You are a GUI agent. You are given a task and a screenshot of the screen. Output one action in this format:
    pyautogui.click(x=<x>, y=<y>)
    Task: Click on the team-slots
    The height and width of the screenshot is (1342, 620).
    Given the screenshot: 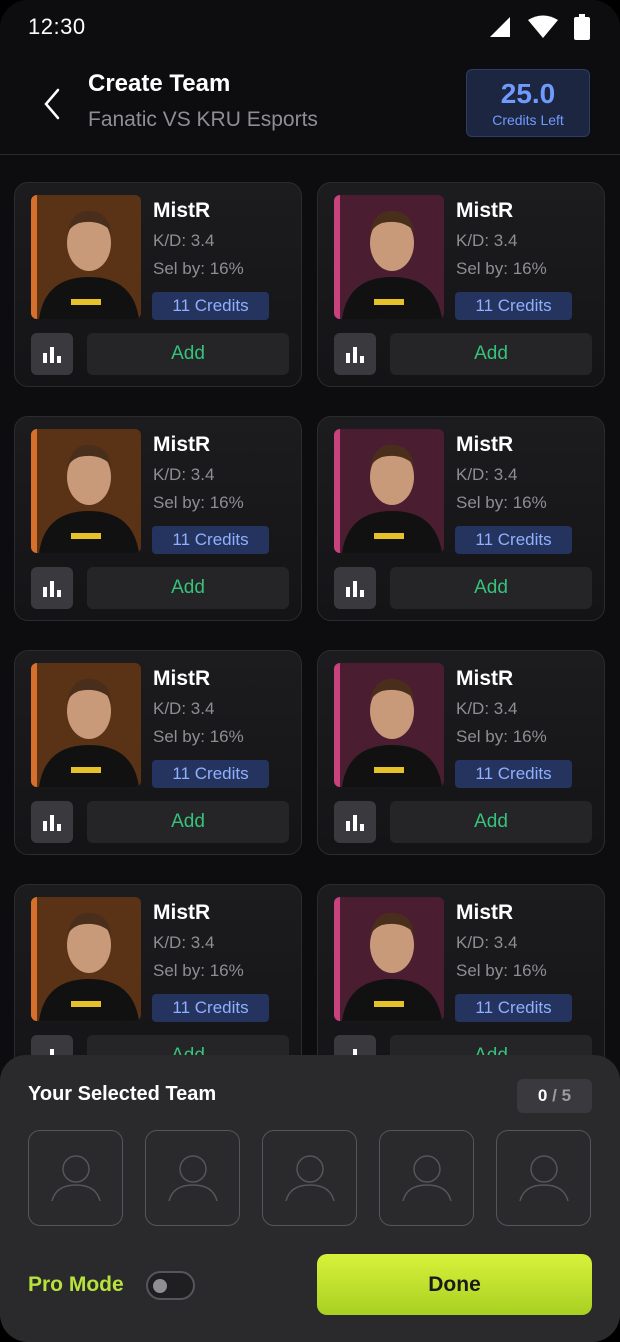 What is the action you would take?
    pyautogui.click(x=309, y=1178)
    